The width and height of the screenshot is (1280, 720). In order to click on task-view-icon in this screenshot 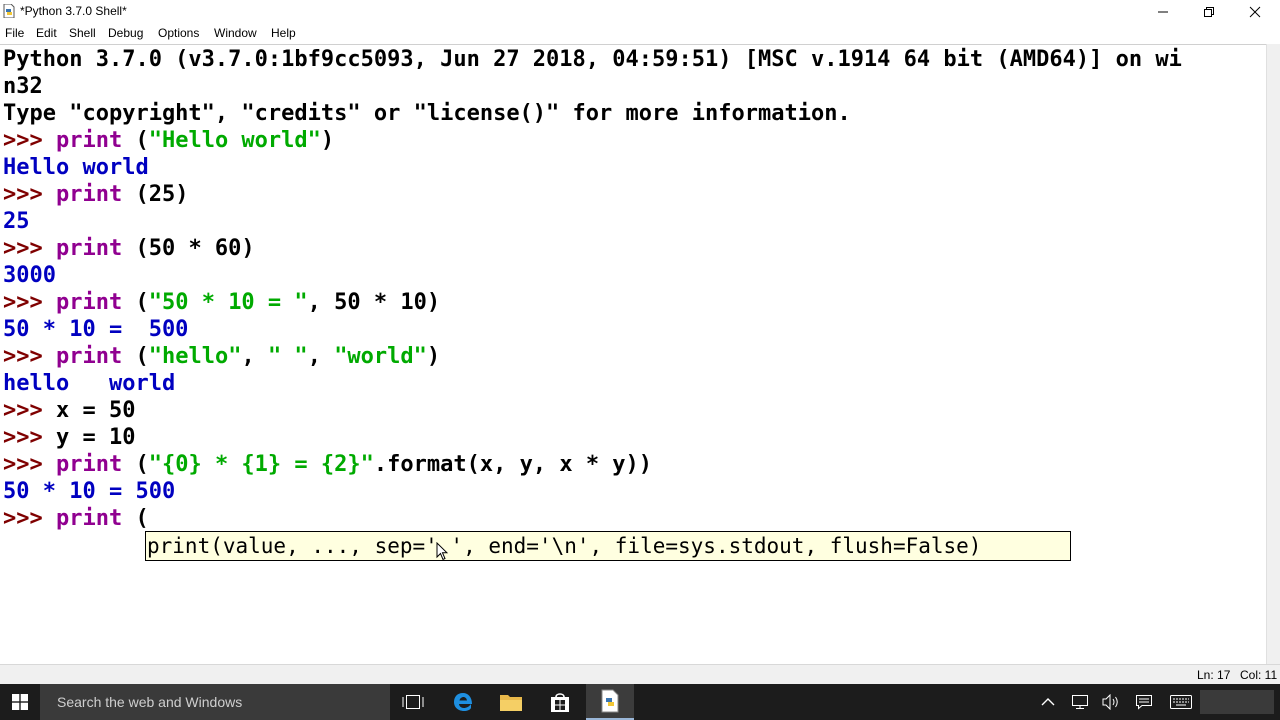, I will do `click(413, 702)`.